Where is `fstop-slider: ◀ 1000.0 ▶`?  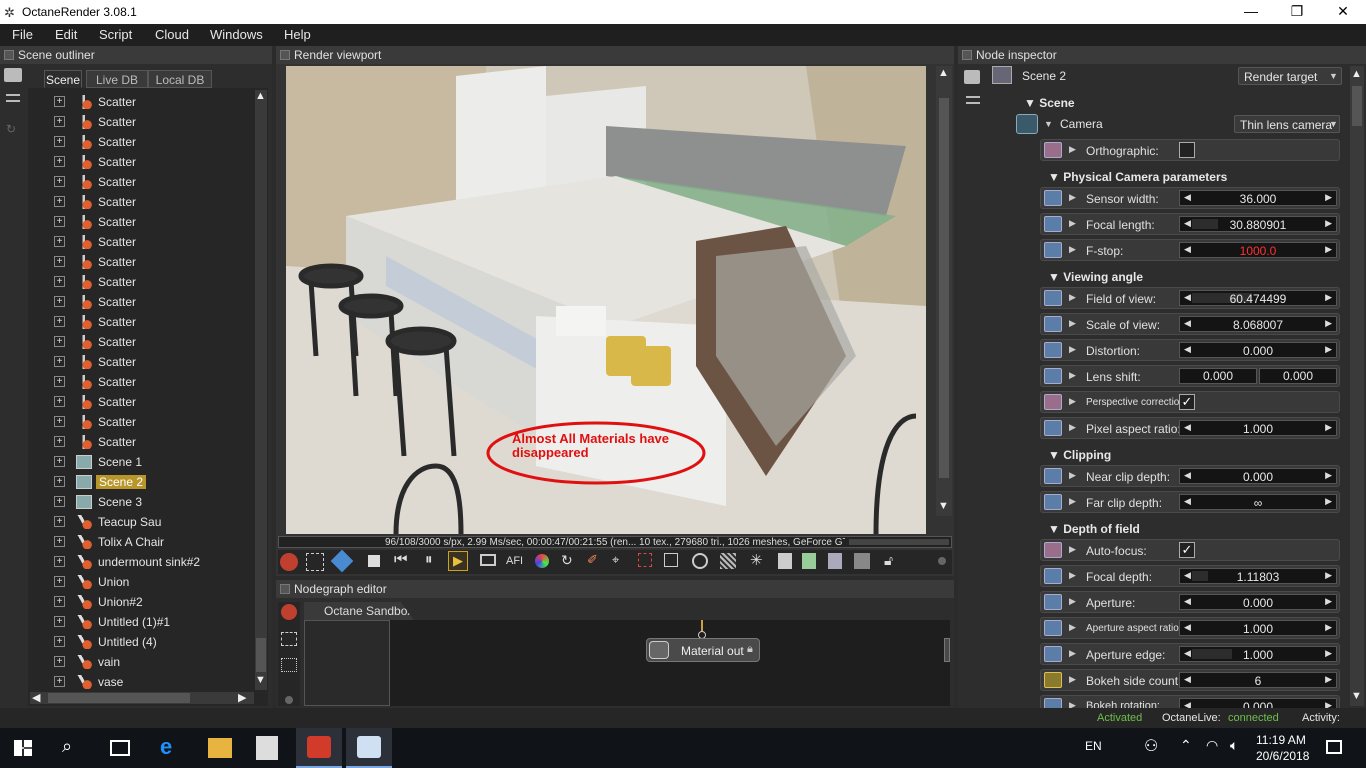 fstop-slider: ◀ 1000.0 ▶ is located at coordinates (1258, 250).